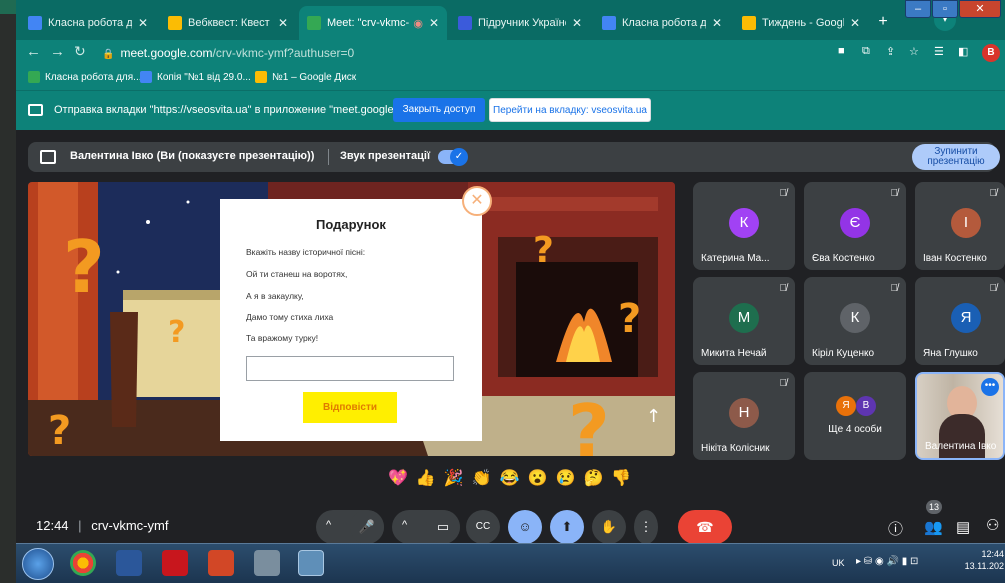  What do you see at coordinates (960, 416) in the screenshot?
I see `self-tile: ••• Валентина Івко` at bounding box center [960, 416].